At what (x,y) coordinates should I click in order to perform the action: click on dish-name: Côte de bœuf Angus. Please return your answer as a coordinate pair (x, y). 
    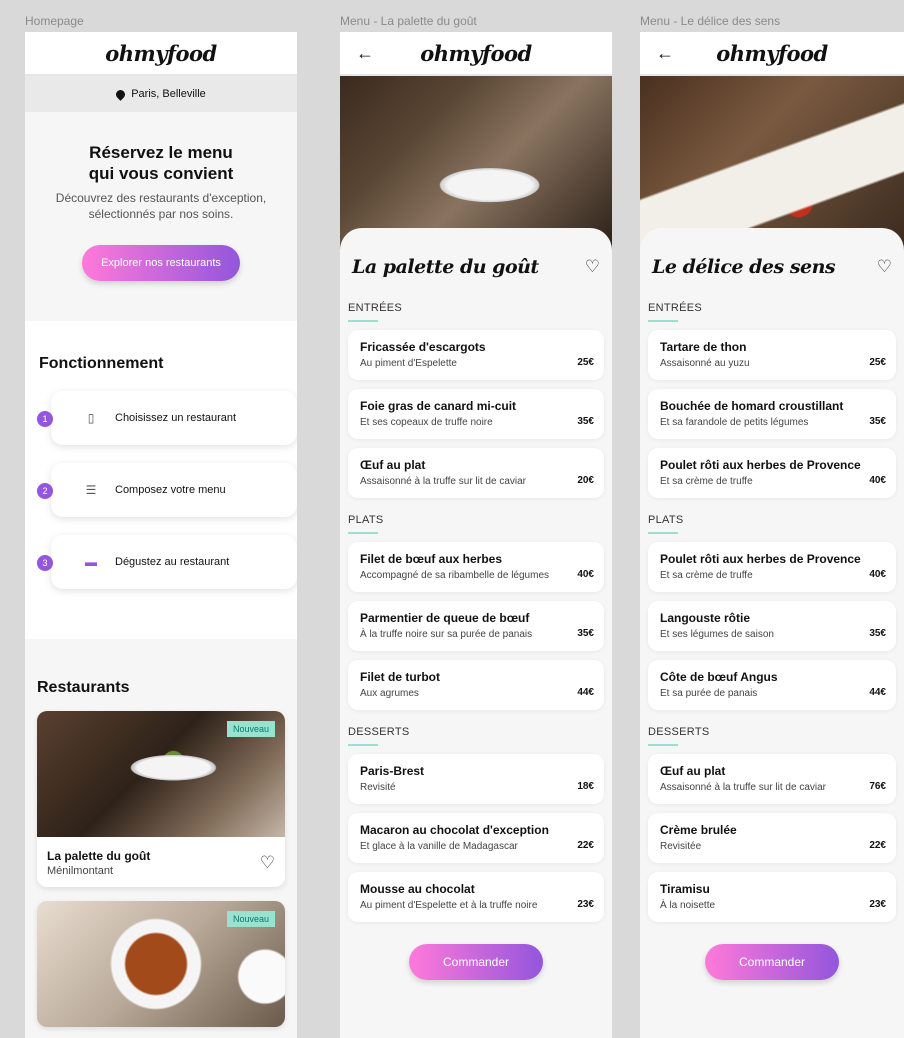
    Looking at the image, I should click on (719, 677).